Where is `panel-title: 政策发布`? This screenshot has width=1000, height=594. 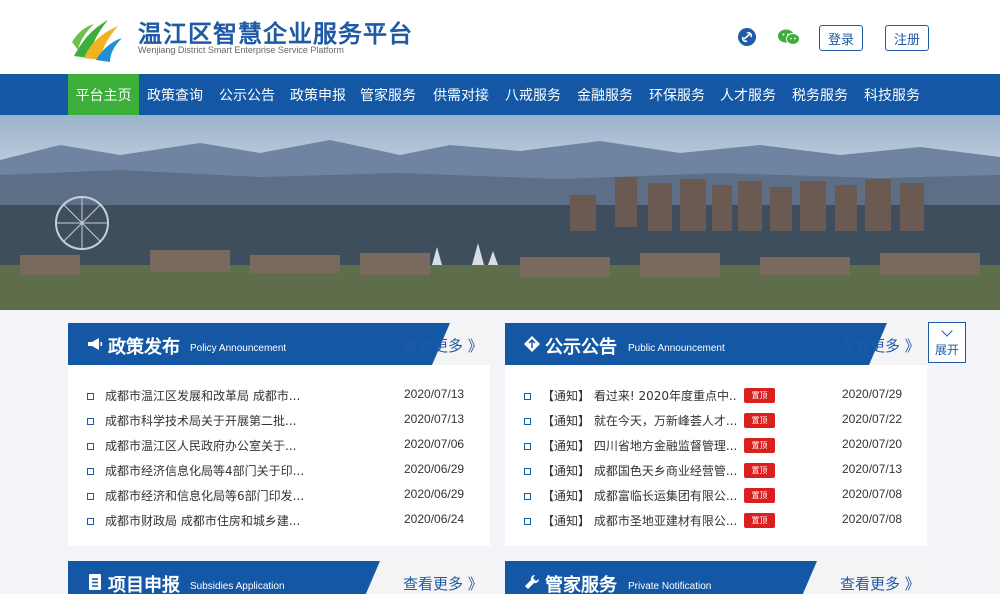
panel-title: 政策发布 is located at coordinates (144, 347).